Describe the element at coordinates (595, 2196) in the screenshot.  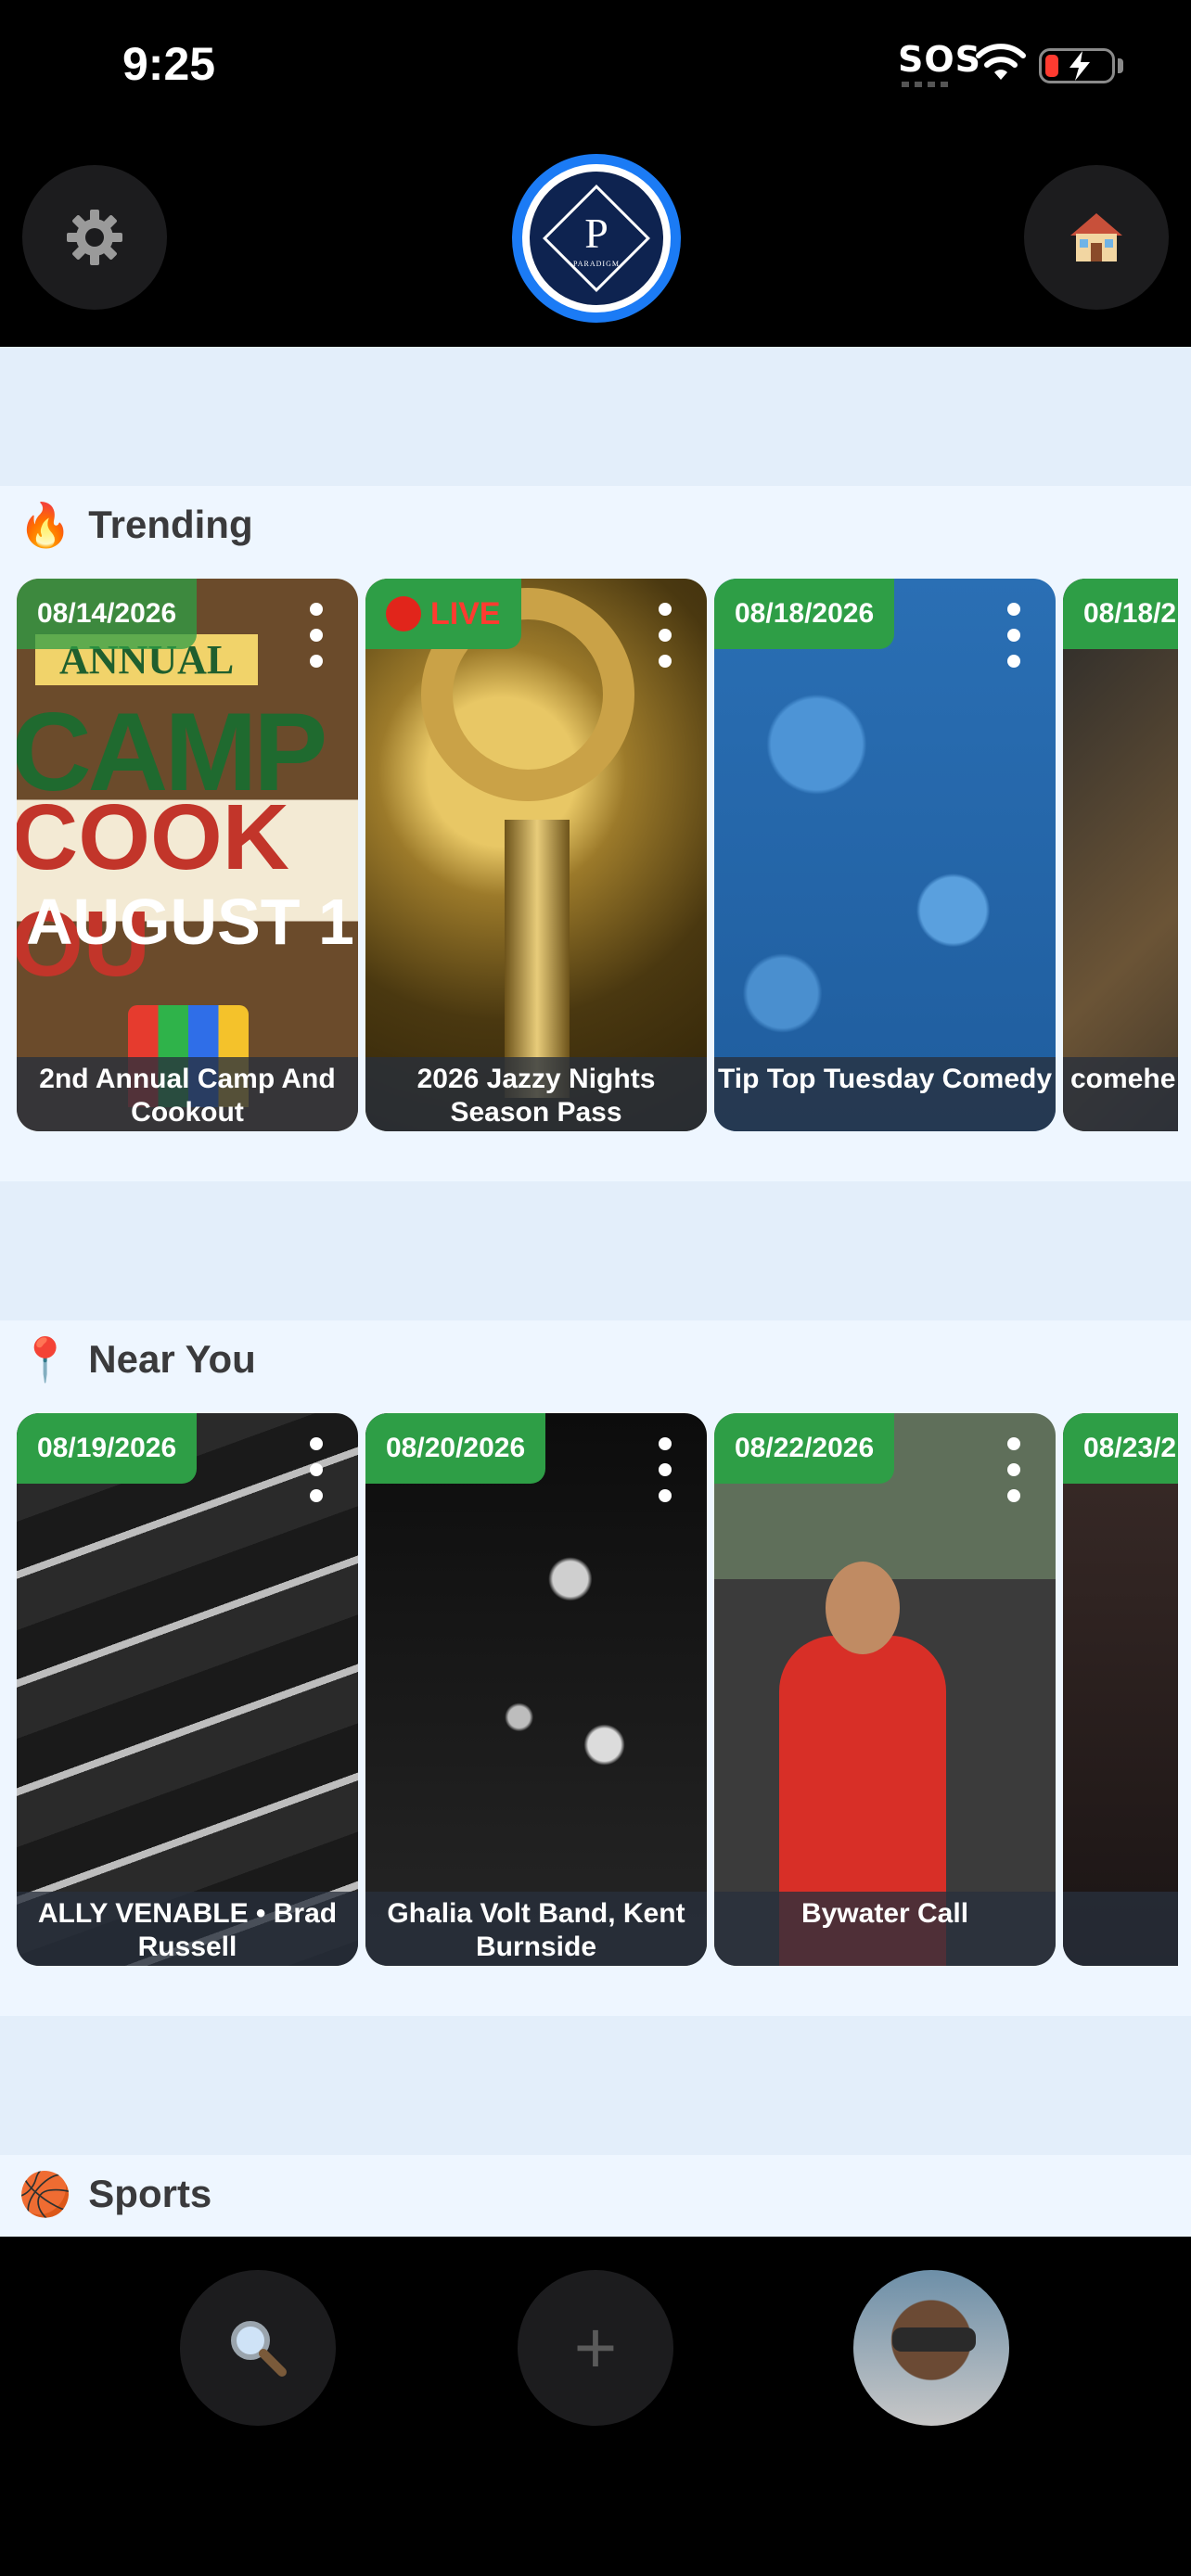
I see `sports-section: 🏀 Sports` at that location.